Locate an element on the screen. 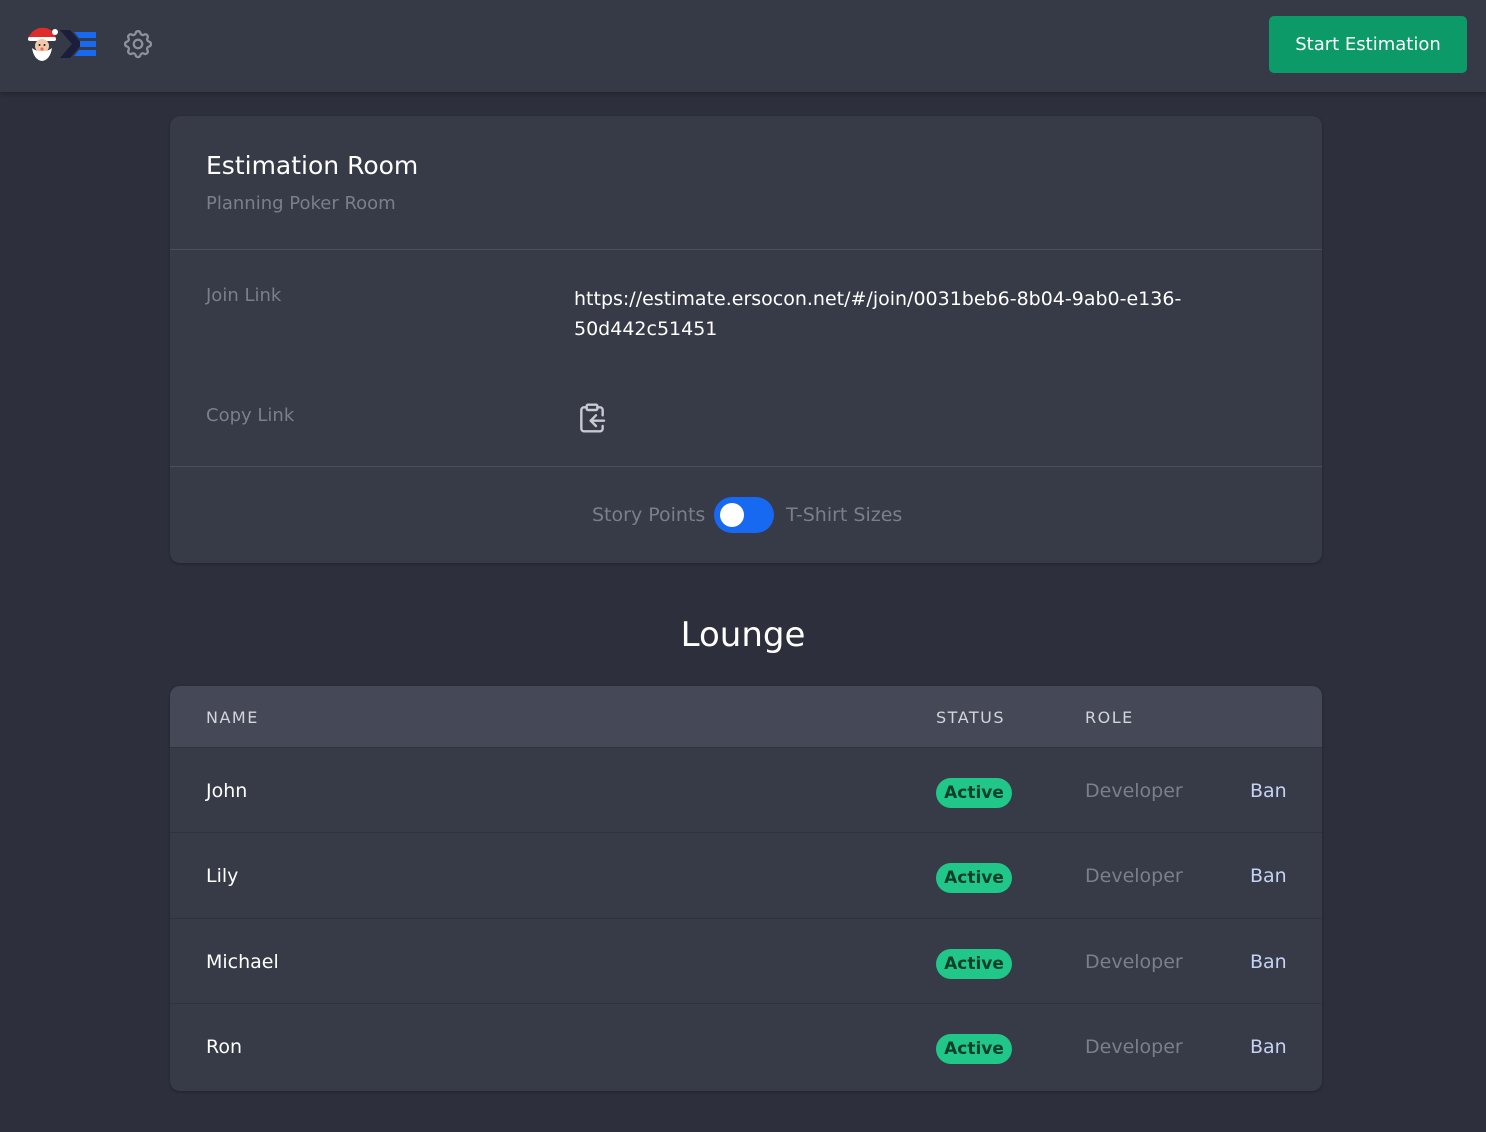 Image resolution: width=1486 pixels, height=1132 pixels. copy-link-label: Copy Link is located at coordinates (250, 415).